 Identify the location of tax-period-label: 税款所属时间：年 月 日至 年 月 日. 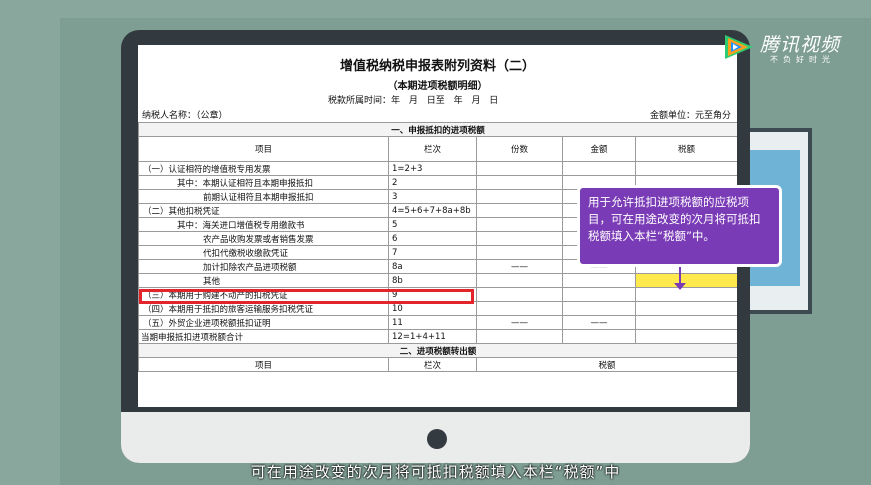
(413, 101).